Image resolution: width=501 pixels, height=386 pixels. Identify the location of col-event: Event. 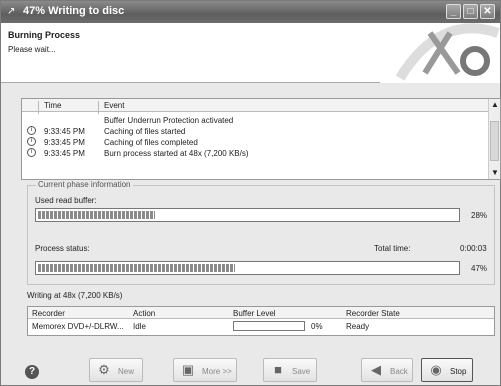
(114, 105).